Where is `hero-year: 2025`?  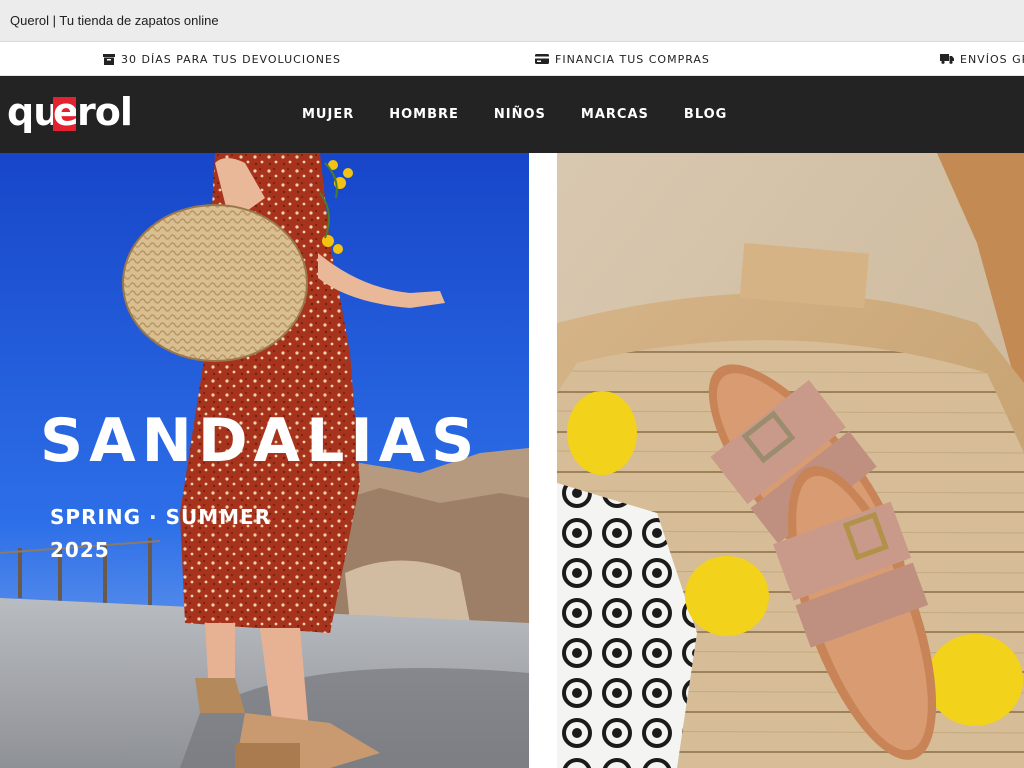
hero-year: 2025 is located at coordinates (80, 550).